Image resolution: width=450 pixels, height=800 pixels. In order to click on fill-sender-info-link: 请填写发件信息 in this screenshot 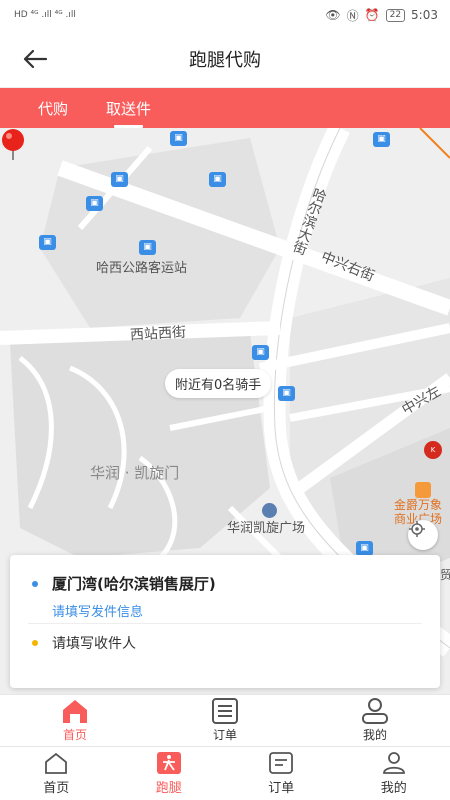, I will do `click(97, 610)`.